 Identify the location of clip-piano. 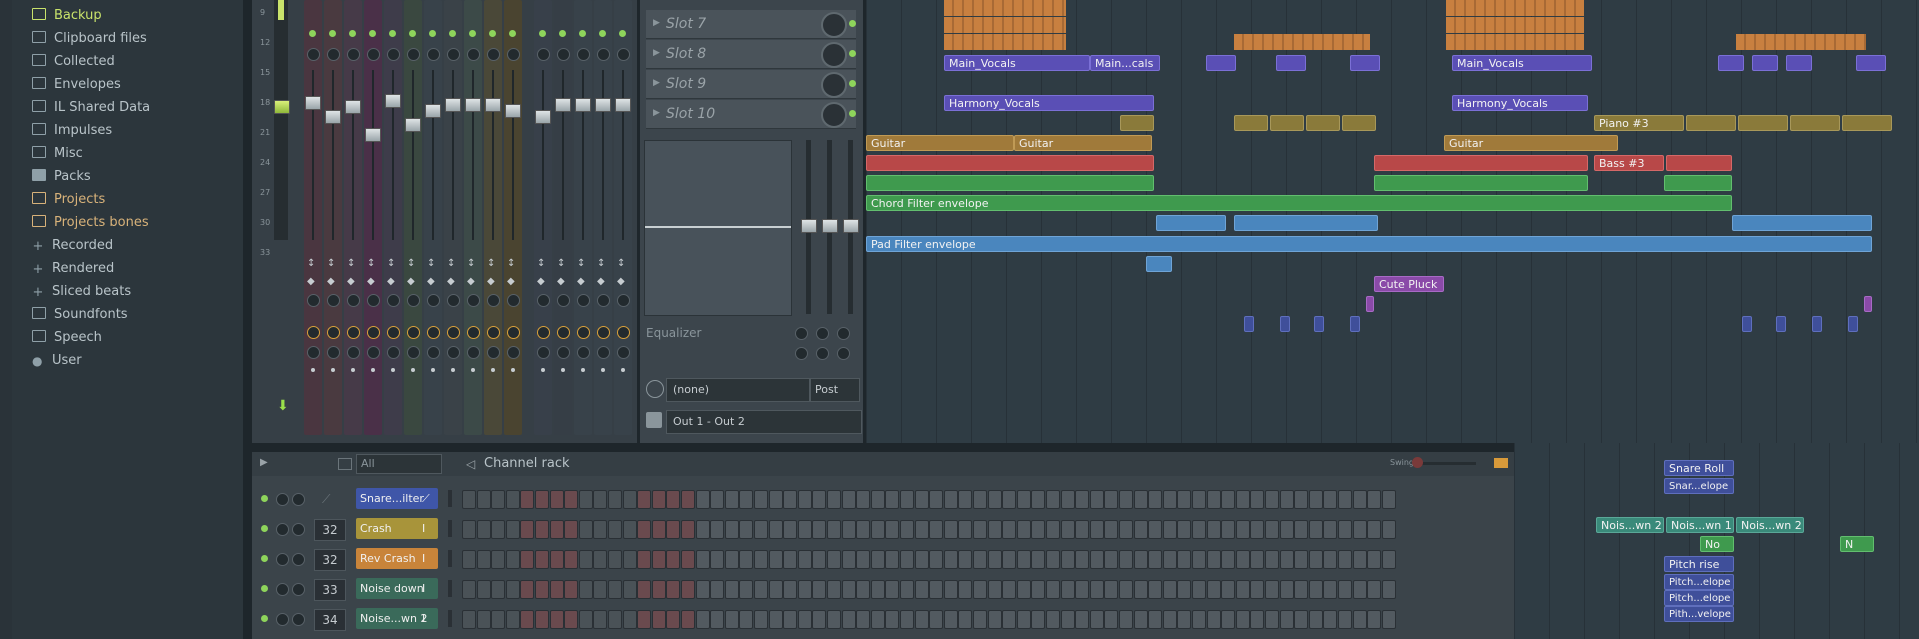
(1287, 123).